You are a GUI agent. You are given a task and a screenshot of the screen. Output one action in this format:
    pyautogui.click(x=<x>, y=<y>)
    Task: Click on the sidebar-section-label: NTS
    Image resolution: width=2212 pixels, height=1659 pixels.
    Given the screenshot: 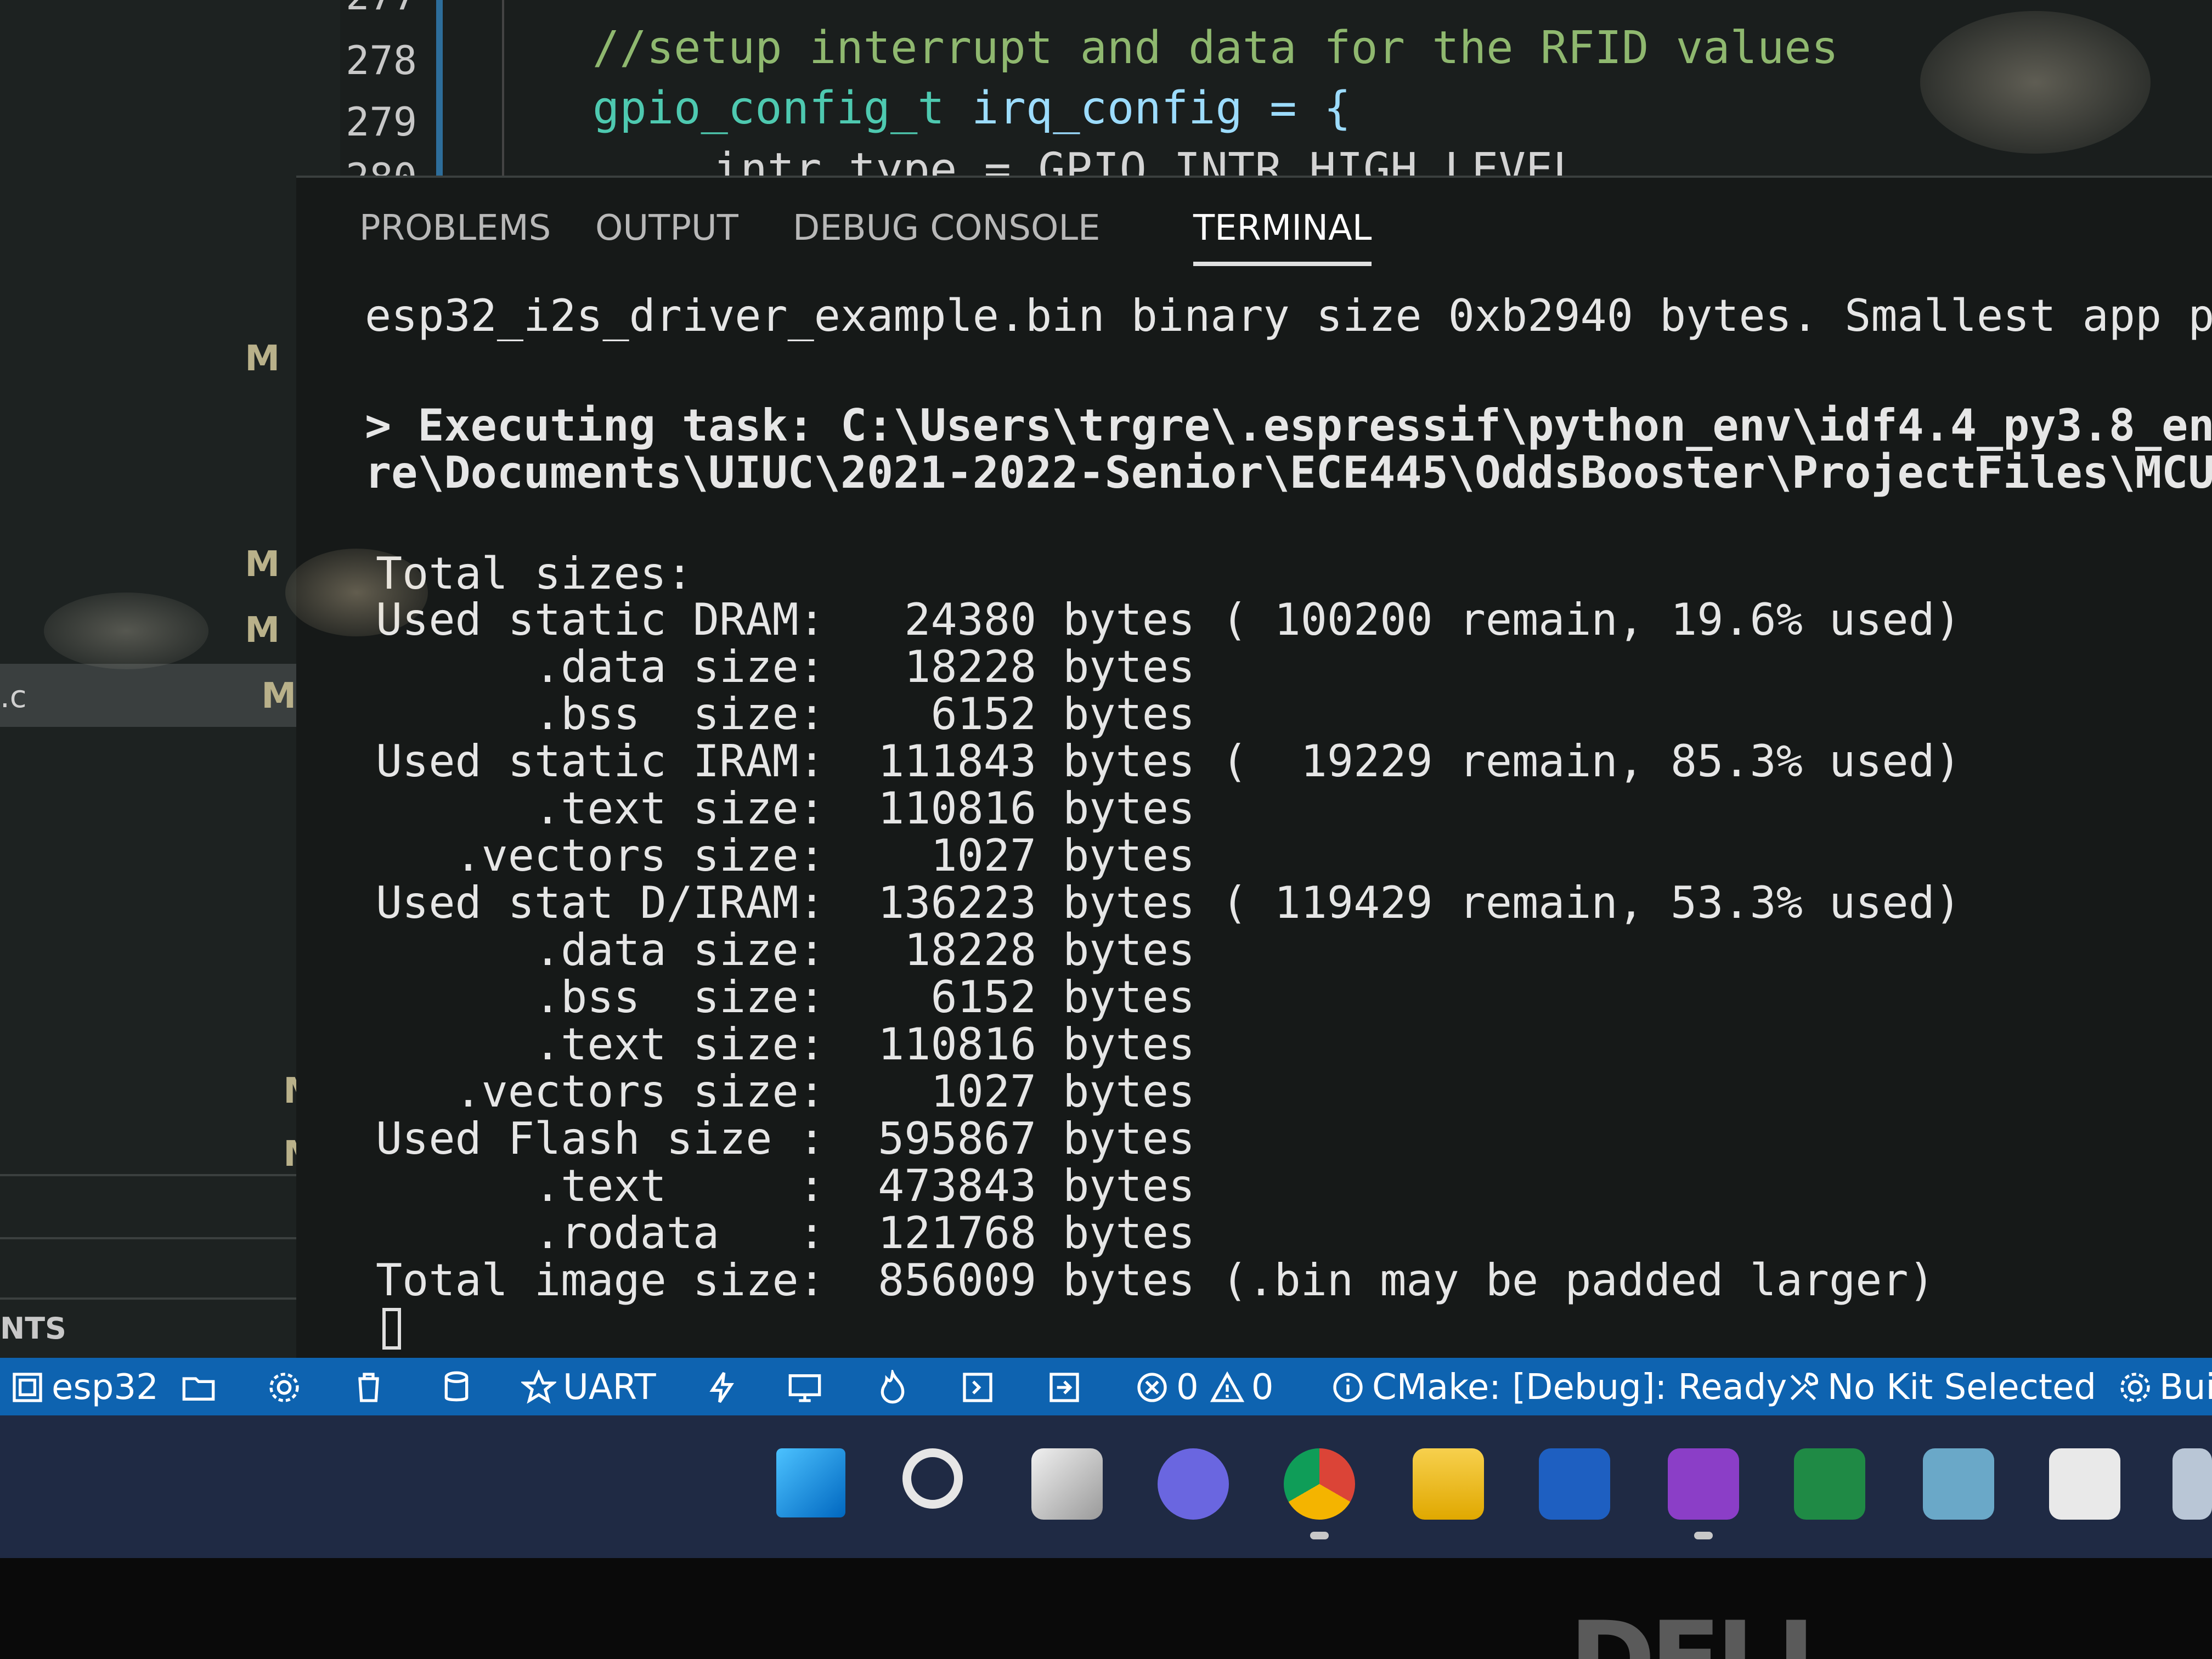 What is the action you would take?
    pyautogui.click(x=33, y=1328)
    